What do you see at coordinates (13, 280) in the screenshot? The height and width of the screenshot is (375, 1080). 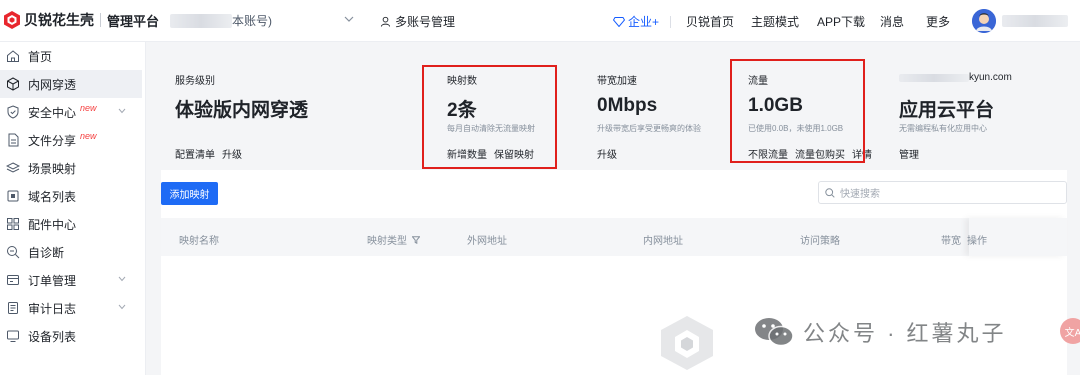 I see `order-icon` at bounding box center [13, 280].